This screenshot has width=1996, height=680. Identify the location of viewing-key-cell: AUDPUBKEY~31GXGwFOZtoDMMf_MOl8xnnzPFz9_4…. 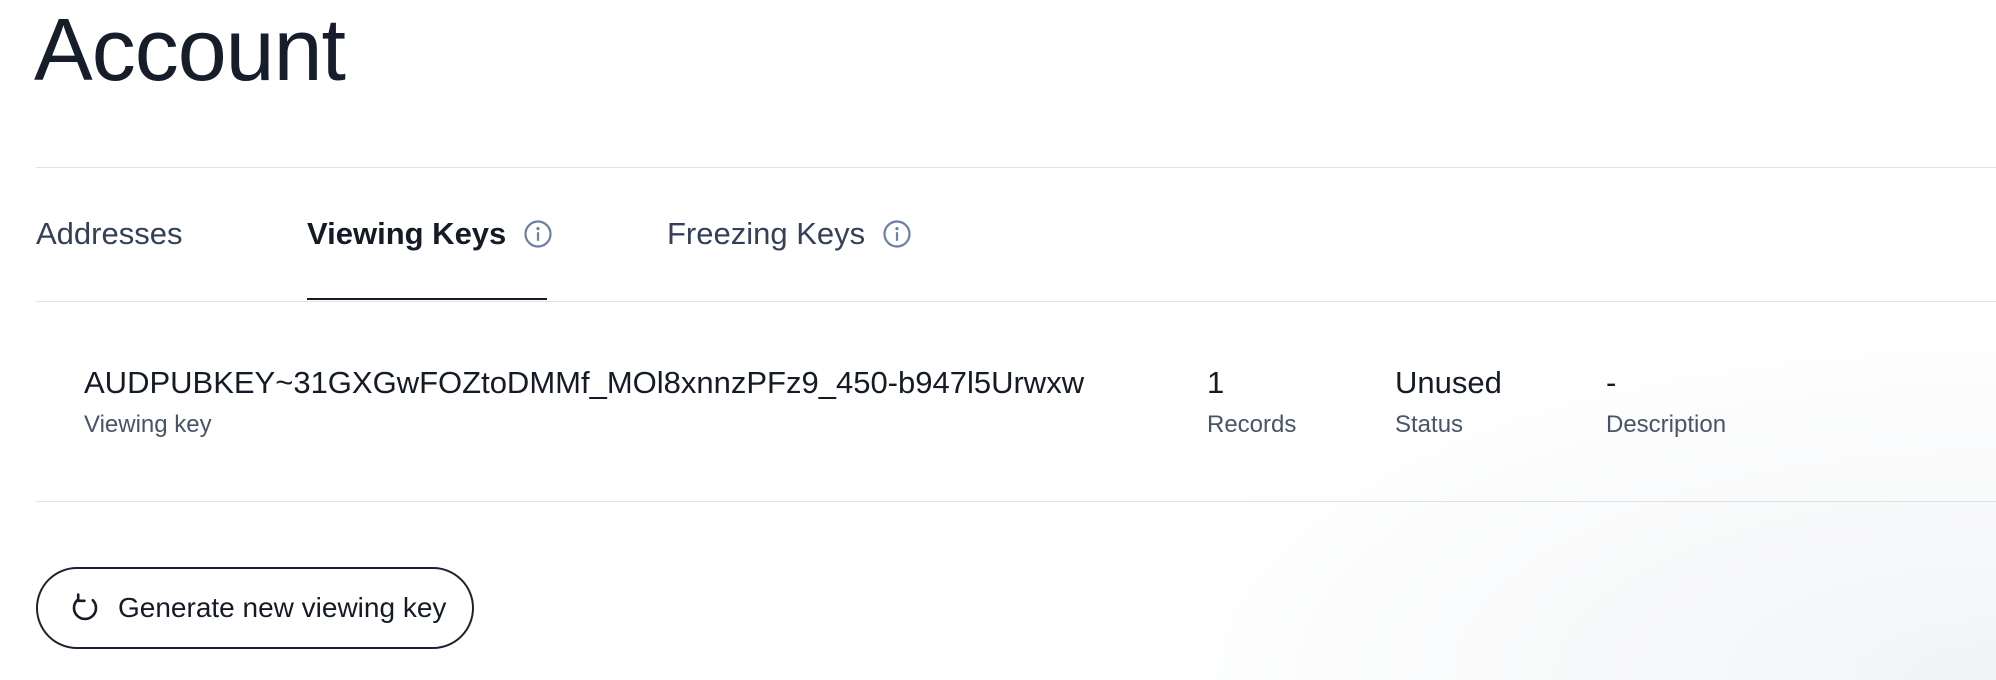
(584, 398).